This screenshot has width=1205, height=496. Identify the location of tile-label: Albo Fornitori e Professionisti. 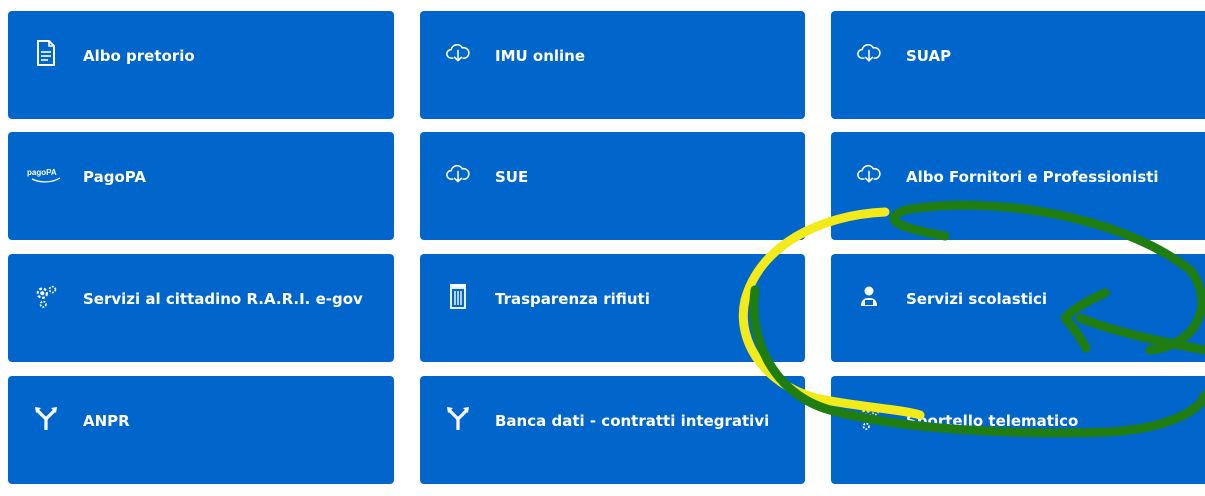
(1032, 177).